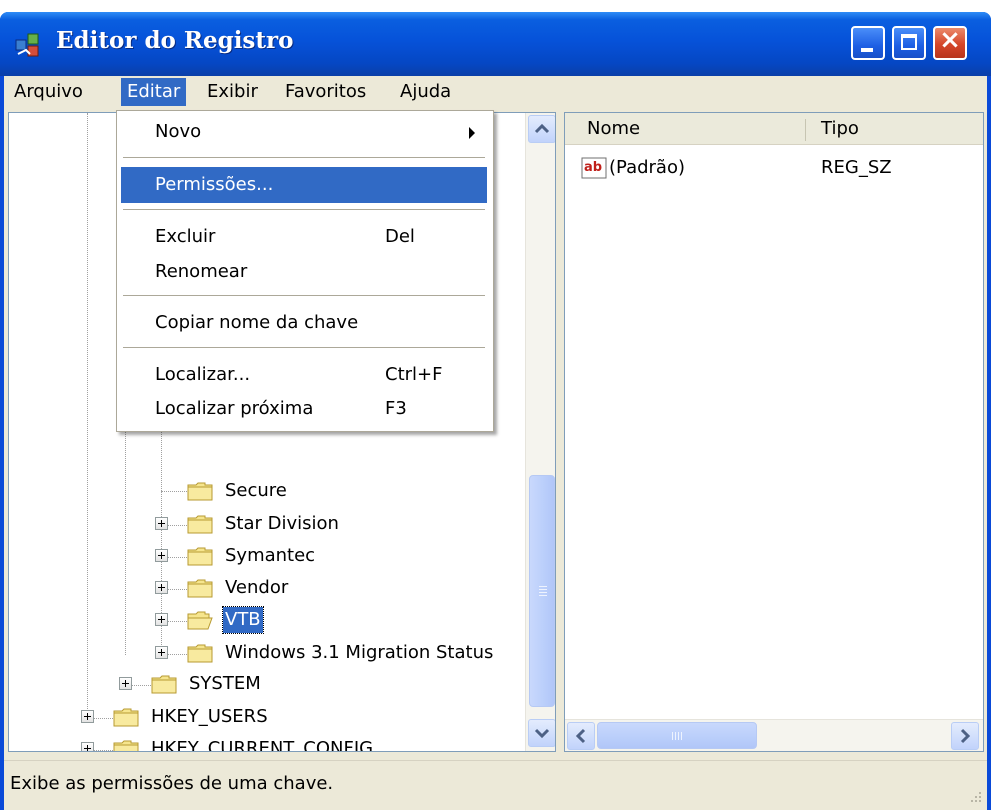 This screenshot has width=991, height=810. I want to click on maximize-icon, so click(909, 42).